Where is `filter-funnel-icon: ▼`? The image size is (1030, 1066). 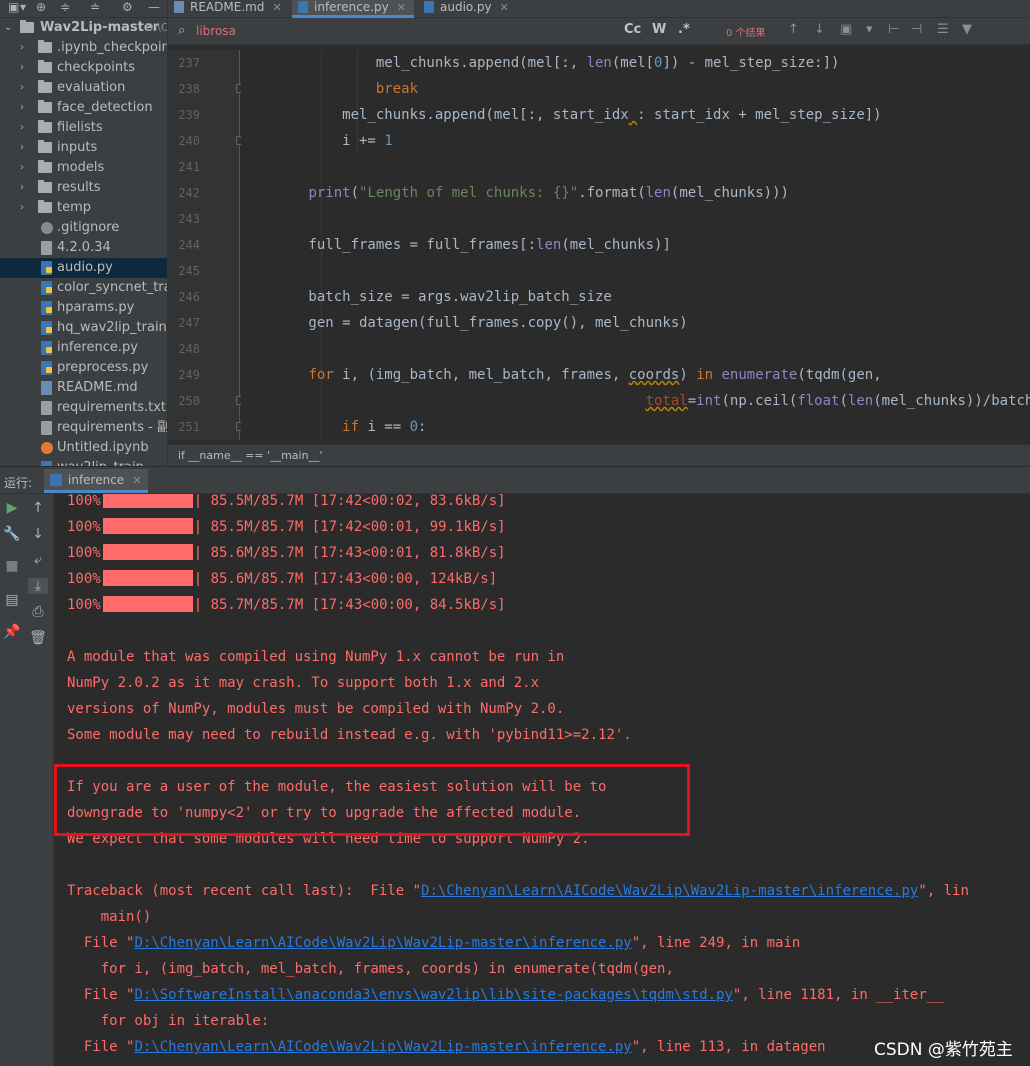
filter-funnel-icon: ▼ is located at coordinates (967, 29).